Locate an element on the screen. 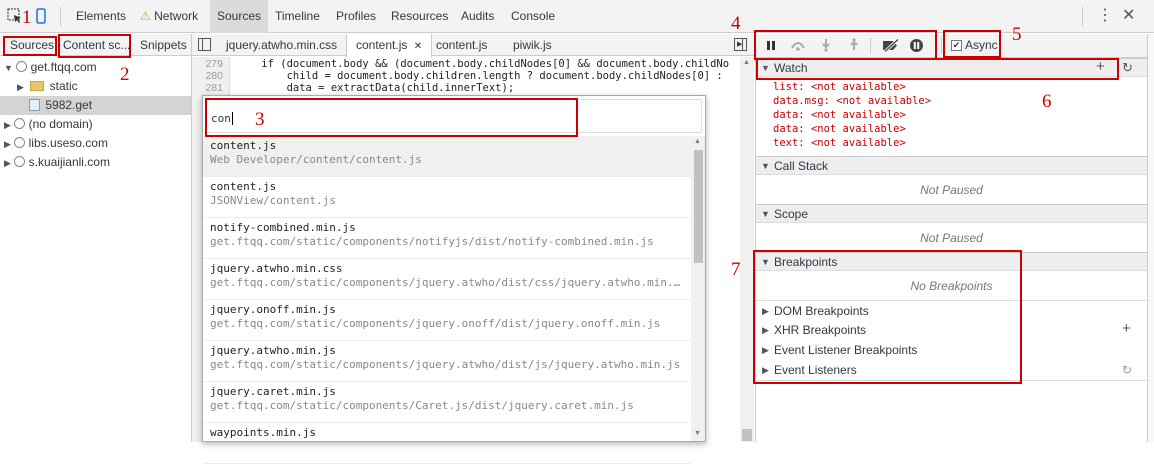  editor-tab-piwik-js: piwik.js is located at coordinates (532, 45).